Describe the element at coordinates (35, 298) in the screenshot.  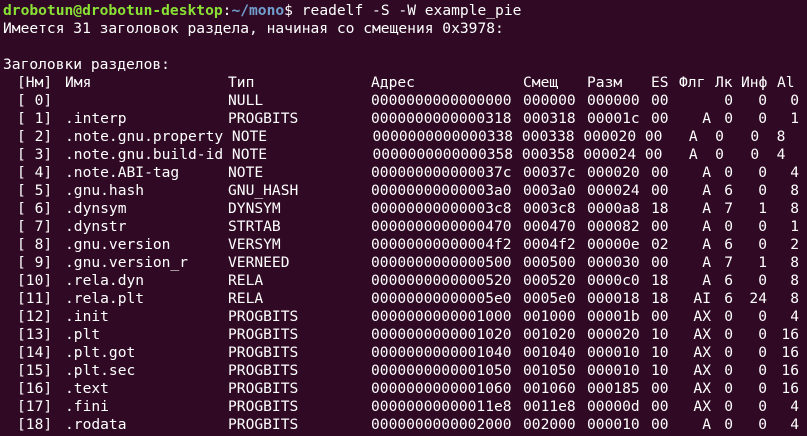
I see `row-num: [11]` at that location.